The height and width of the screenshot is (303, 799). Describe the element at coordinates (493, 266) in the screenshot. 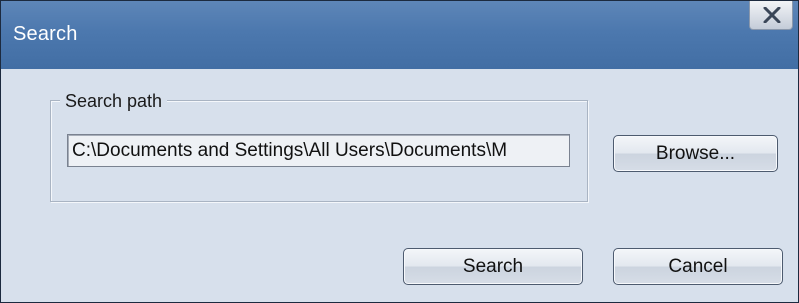

I see `search-button: Search` at that location.